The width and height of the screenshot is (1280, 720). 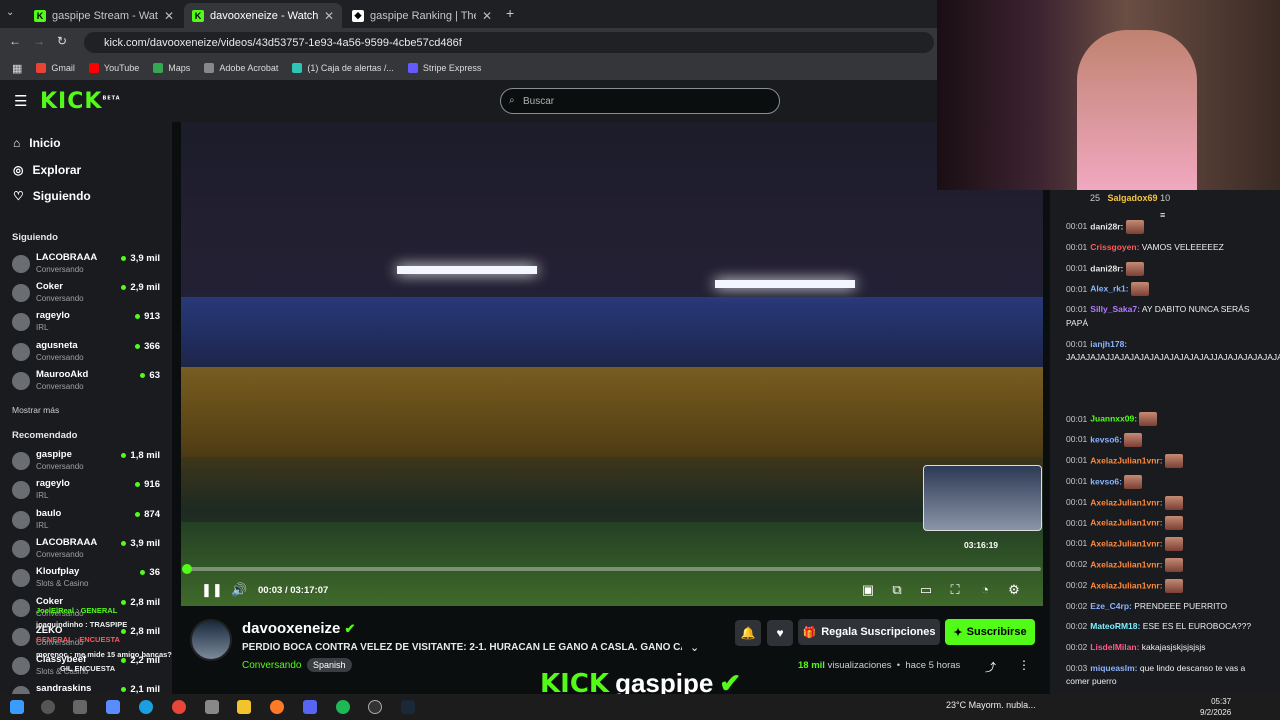 What do you see at coordinates (62, 41) in the screenshot?
I see `reload-icon: ↻` at bounding box center [62, 41].